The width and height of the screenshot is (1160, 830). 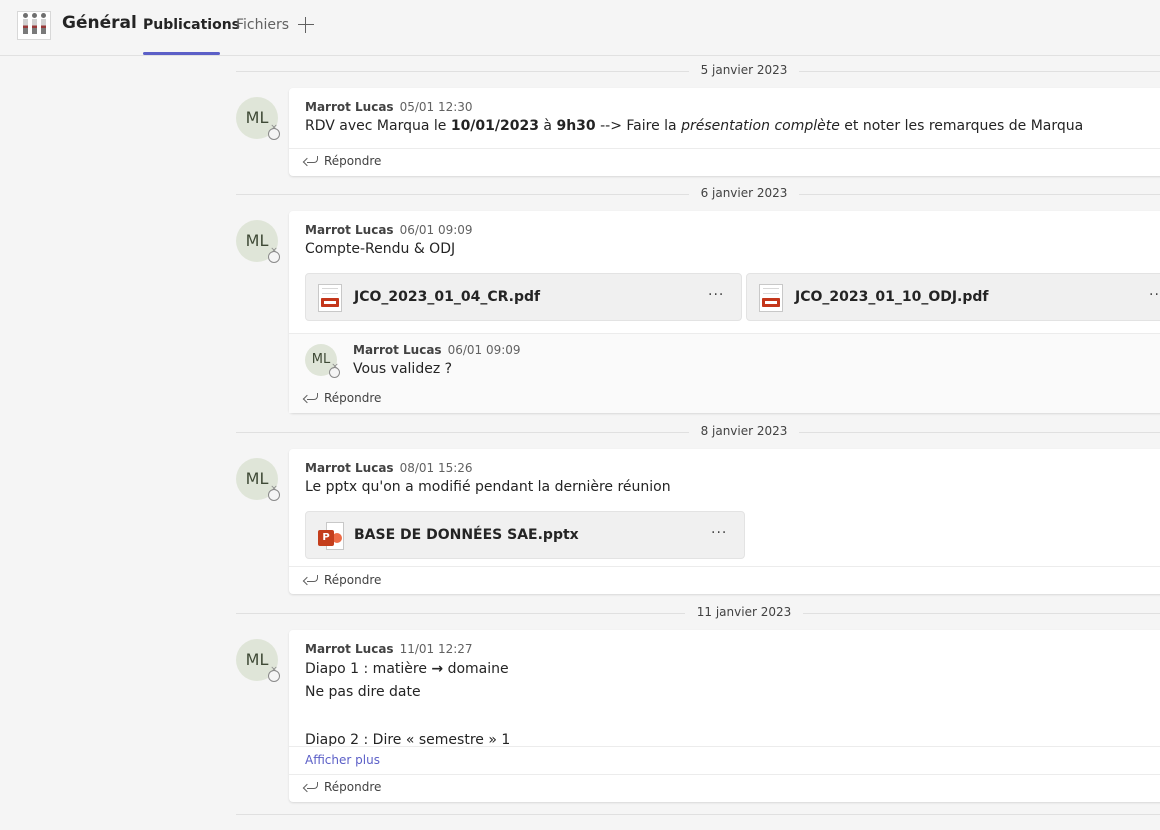 What do you see at coordinates (466, 535) in the screenshot?
I see `attachment-name: BASE DE DONNÉES SAE.pptx` at bounding box center [466, 535].